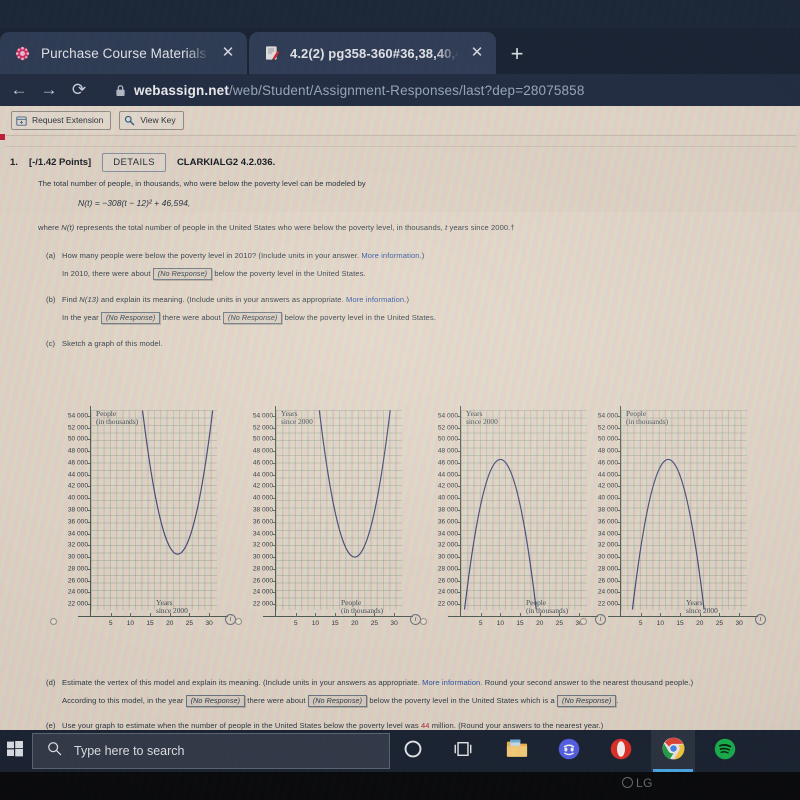 This screenshot has width=800, height=800. I want to click on reload-button: ⟳, so click(79, 90).